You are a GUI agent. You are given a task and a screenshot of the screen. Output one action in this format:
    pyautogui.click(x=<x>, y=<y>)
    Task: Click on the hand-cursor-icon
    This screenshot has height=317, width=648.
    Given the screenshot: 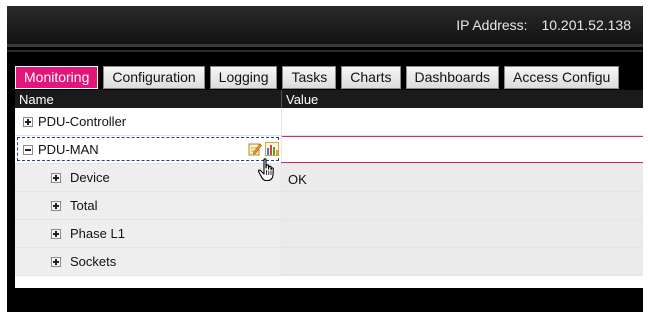 What is the action you would take?
    pyautogui.click(x=265, y=170)
    